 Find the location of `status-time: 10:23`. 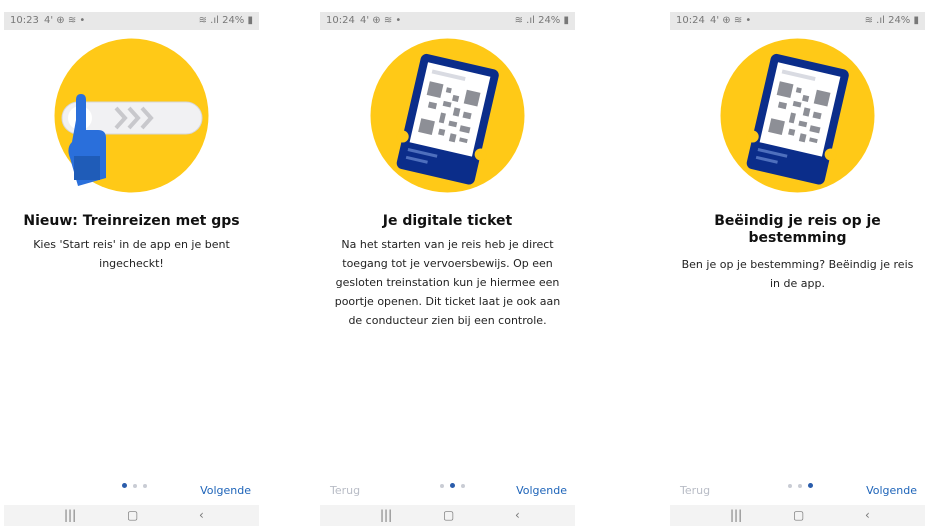

status-time: 10:23 is located at coordinates (24, 20).